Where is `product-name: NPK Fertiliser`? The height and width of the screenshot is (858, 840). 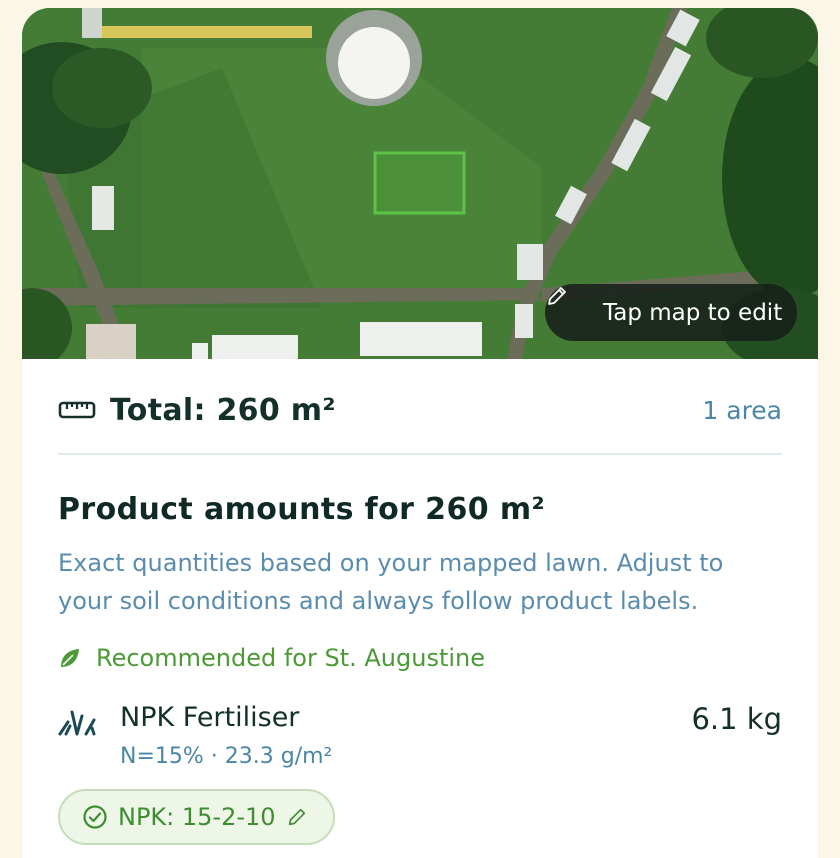 product-name: NPK Fertiliser is located at coordinates (210, 717).